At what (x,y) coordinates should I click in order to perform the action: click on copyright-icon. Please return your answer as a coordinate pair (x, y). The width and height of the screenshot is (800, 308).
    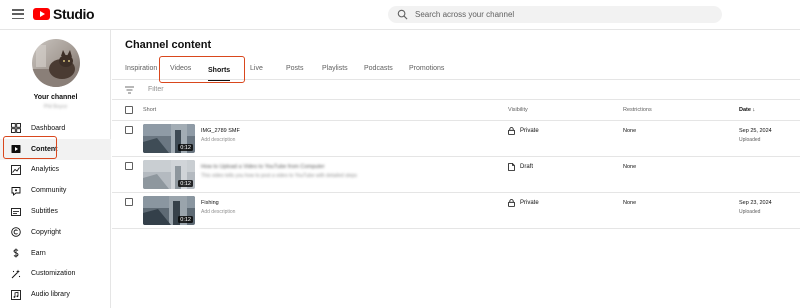
    Looking at the image, I should click on (16, 232).